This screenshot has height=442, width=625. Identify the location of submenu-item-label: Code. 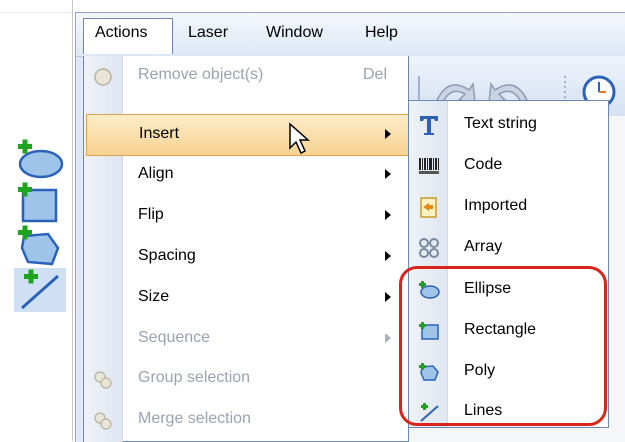
(483, 164).